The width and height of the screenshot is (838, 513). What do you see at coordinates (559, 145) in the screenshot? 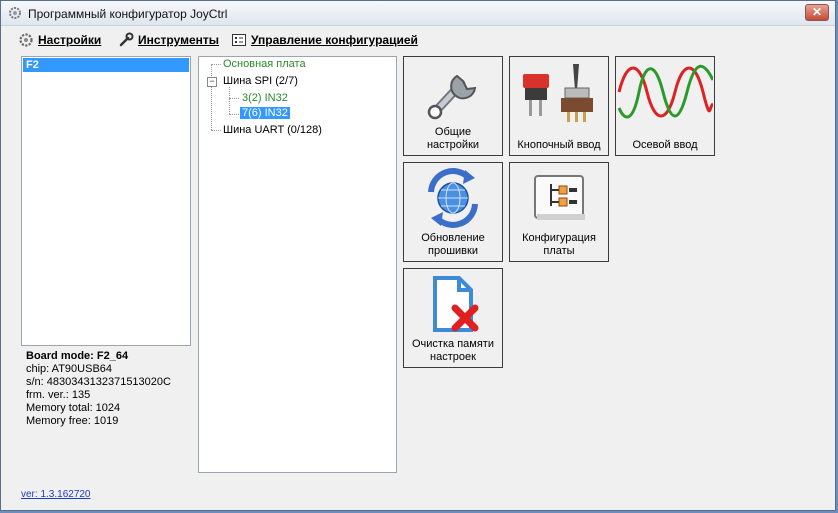
I see `button-input-label: Кнопочный ввод` at bounding box center [559, 145].